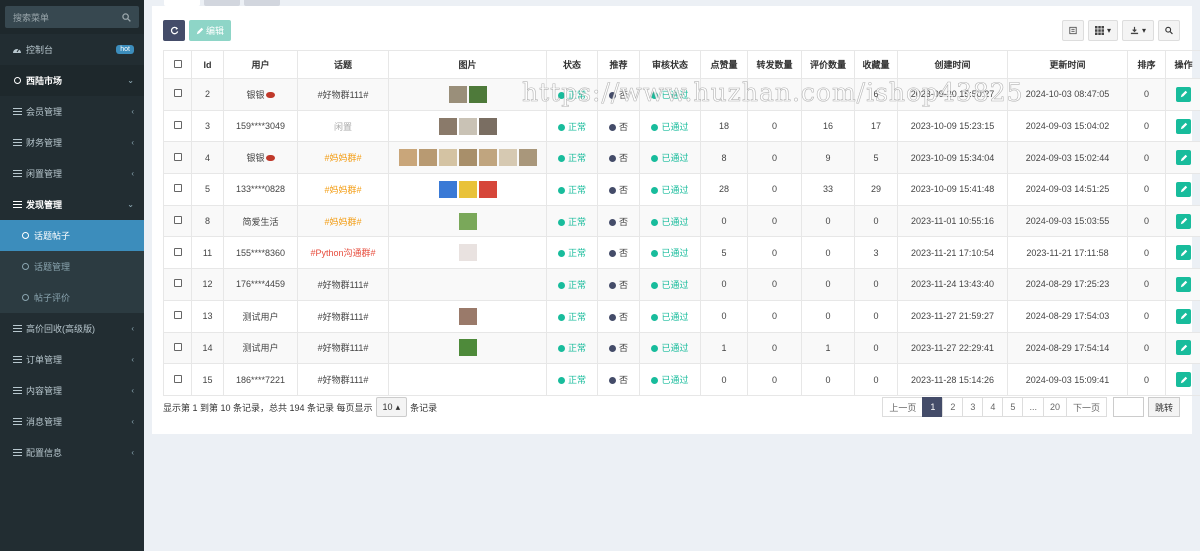  Describe the element at coordinates (72, 111) in the screenshot. I see `sidebar-item-members: 会员管理 ‹` at that location.